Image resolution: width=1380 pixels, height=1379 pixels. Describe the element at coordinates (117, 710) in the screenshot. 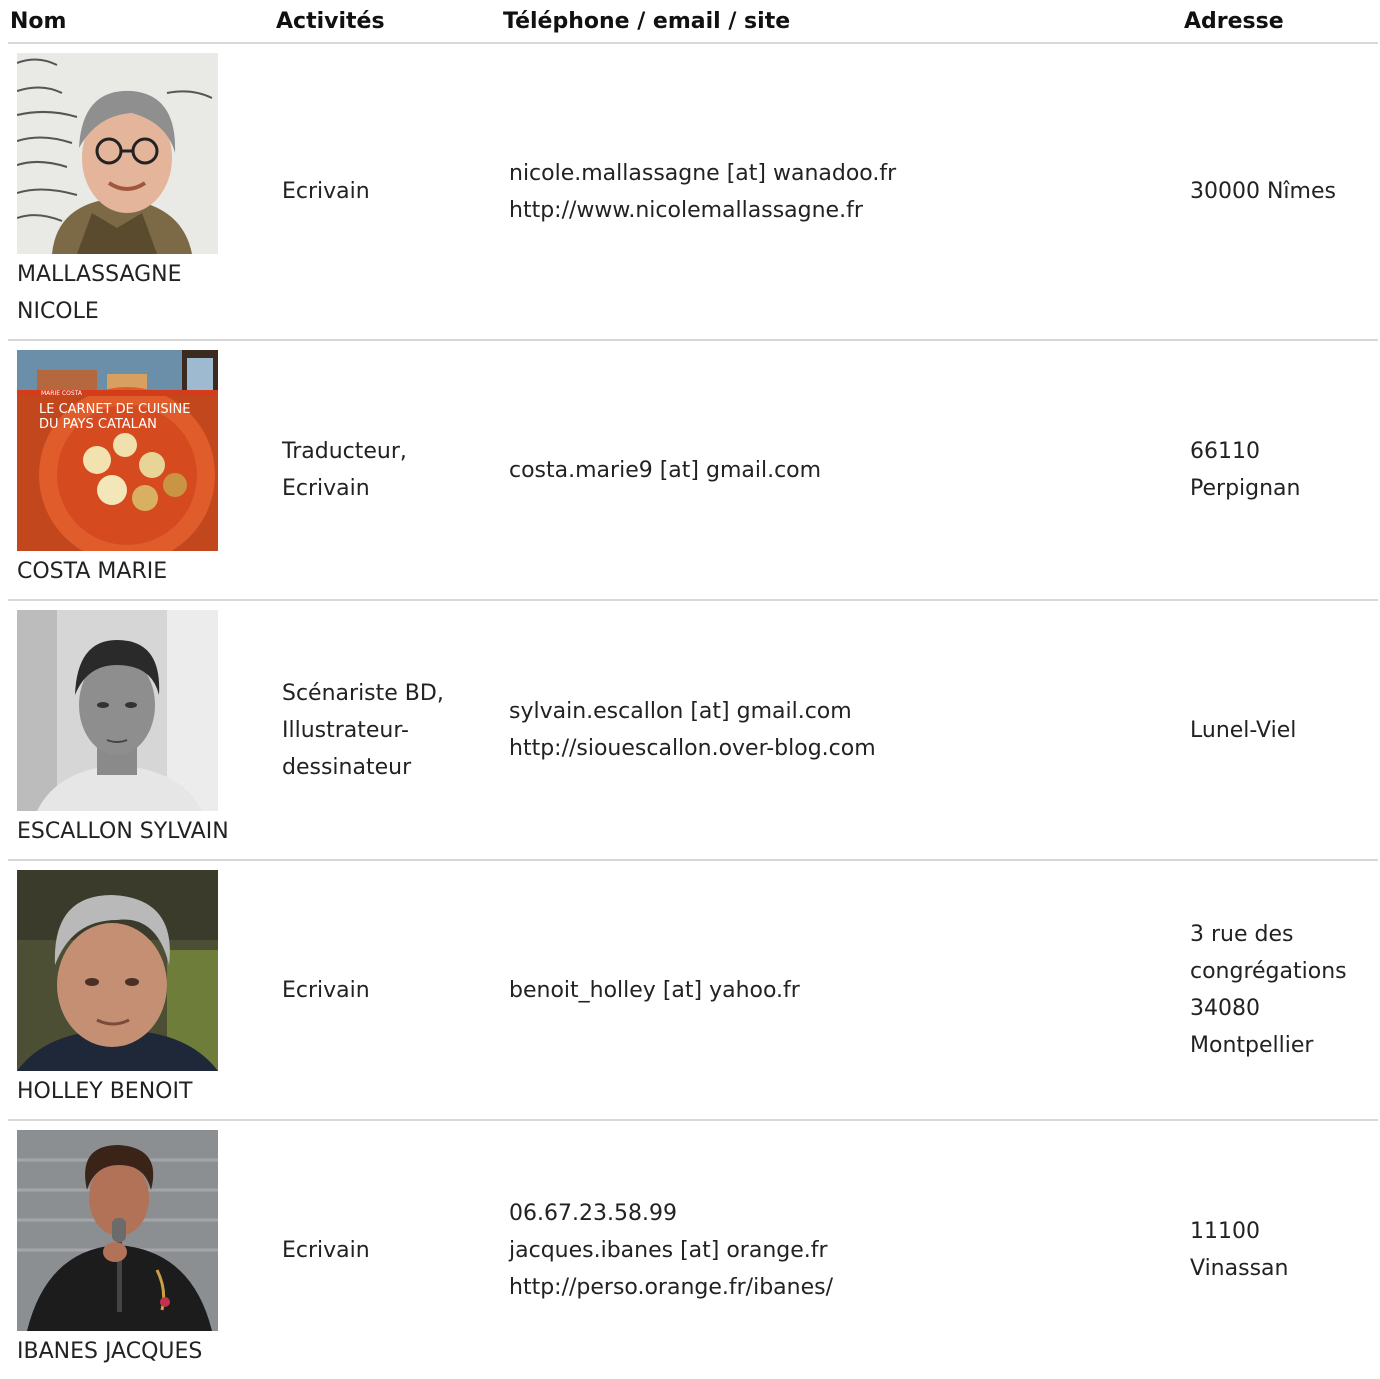

I see `author-photo-escallon` at that location.